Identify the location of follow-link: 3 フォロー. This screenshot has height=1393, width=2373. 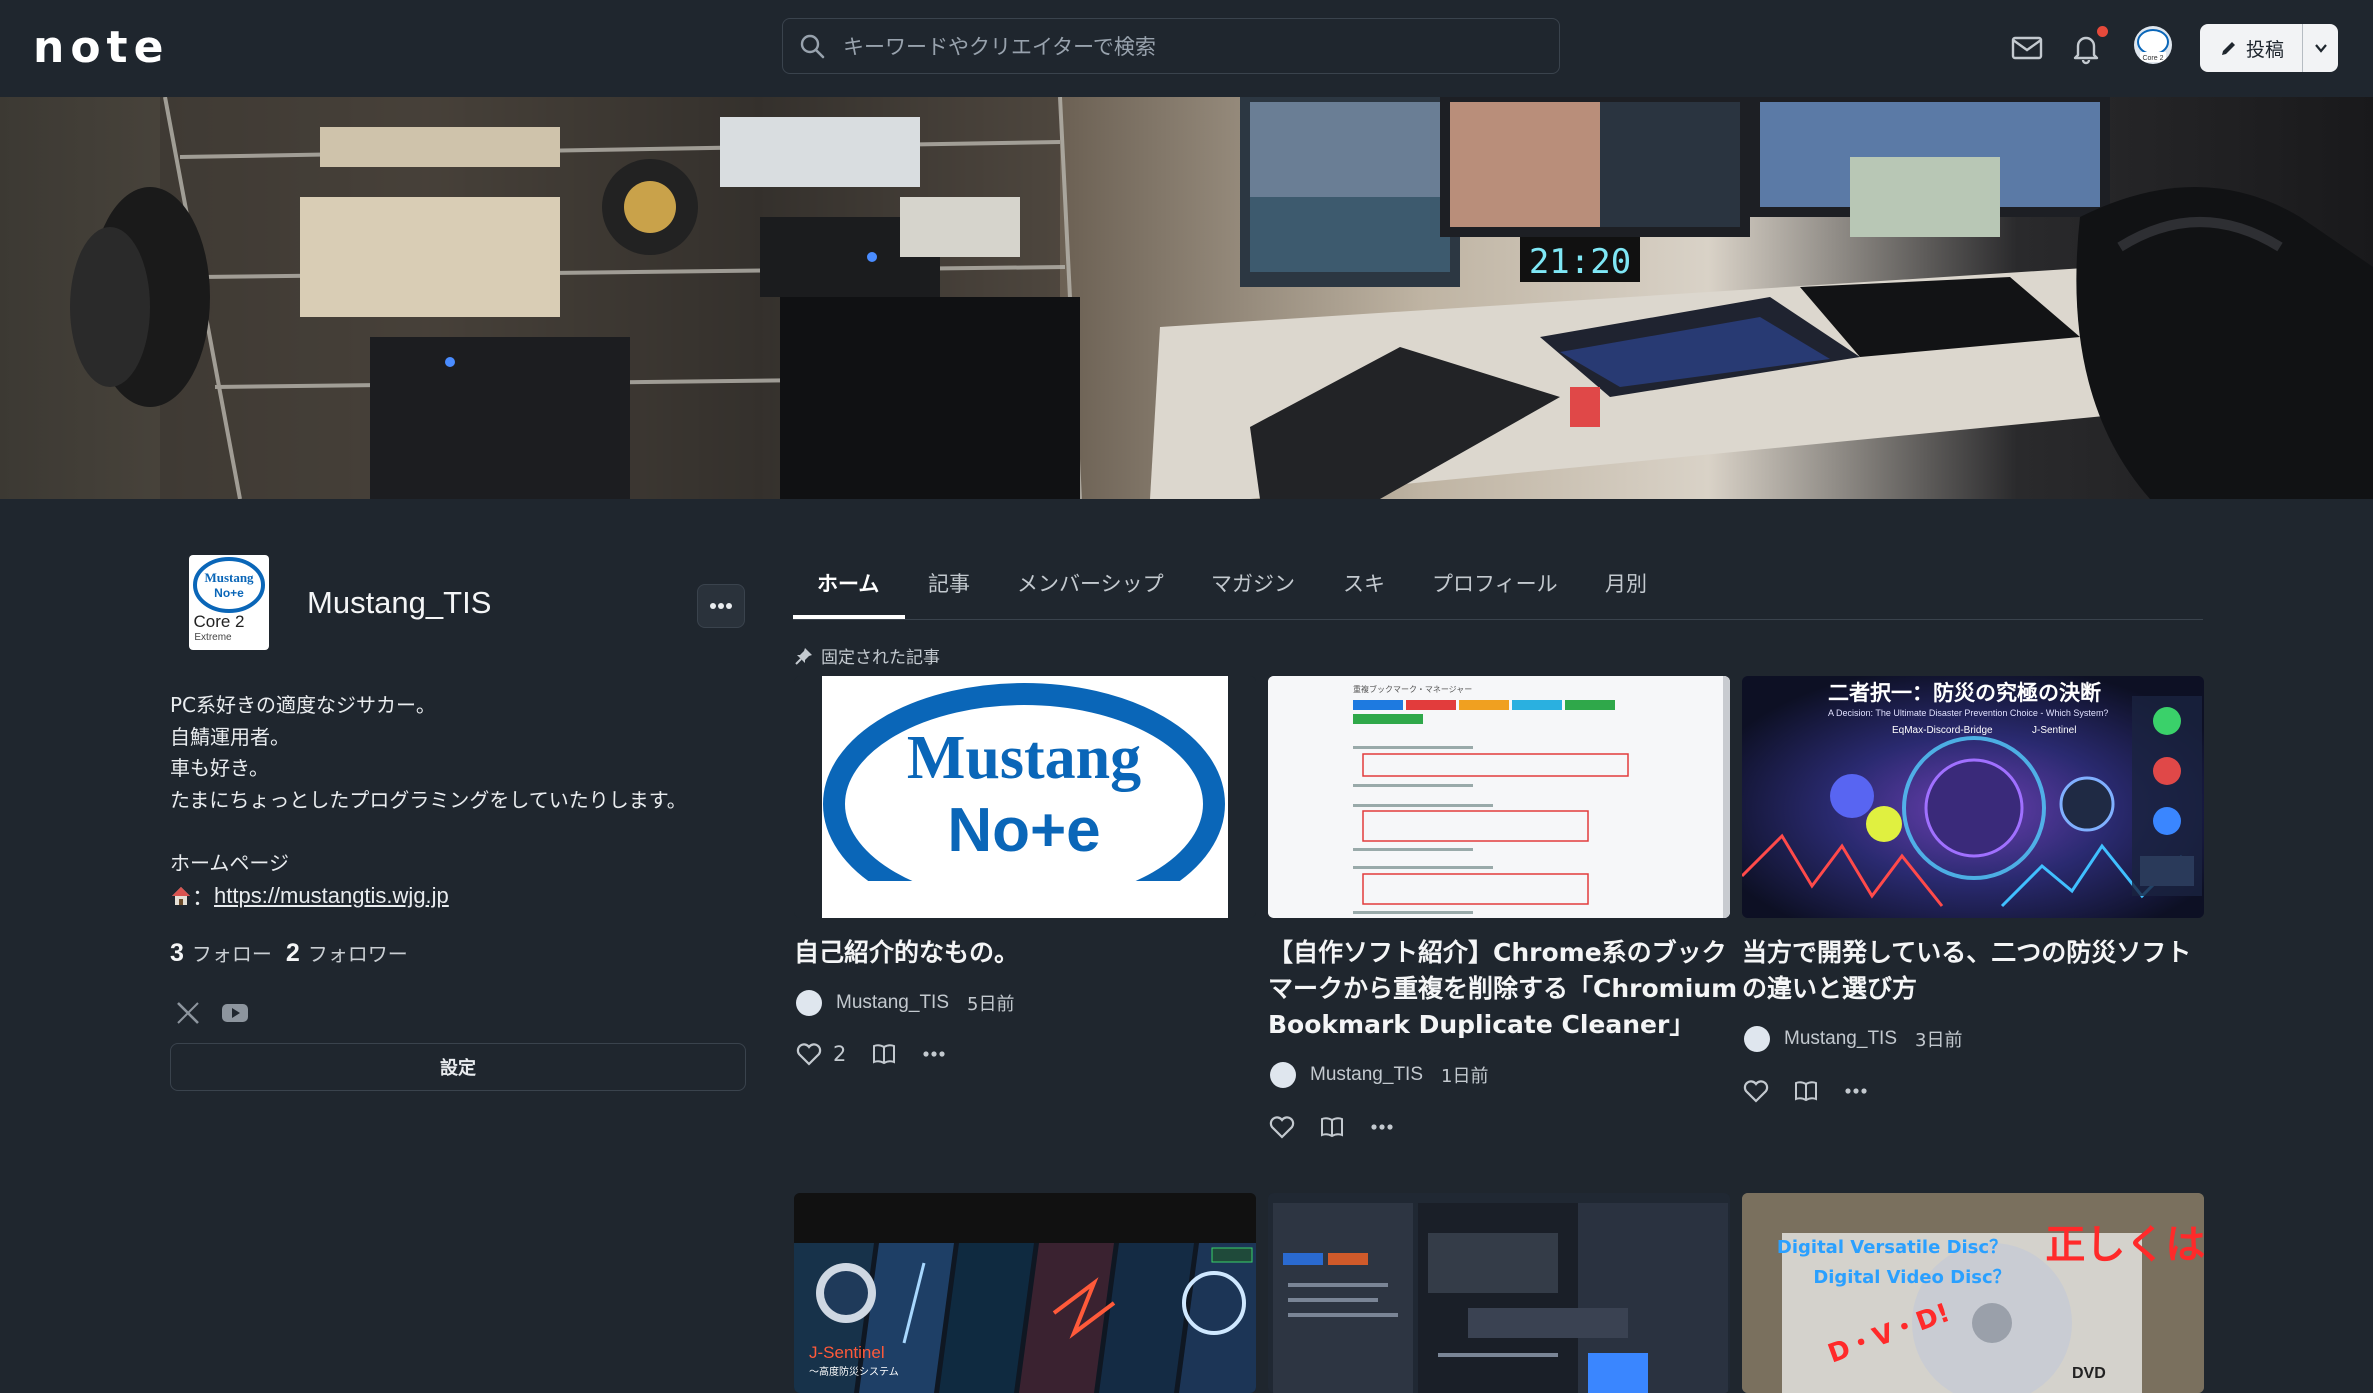
(221, 953).